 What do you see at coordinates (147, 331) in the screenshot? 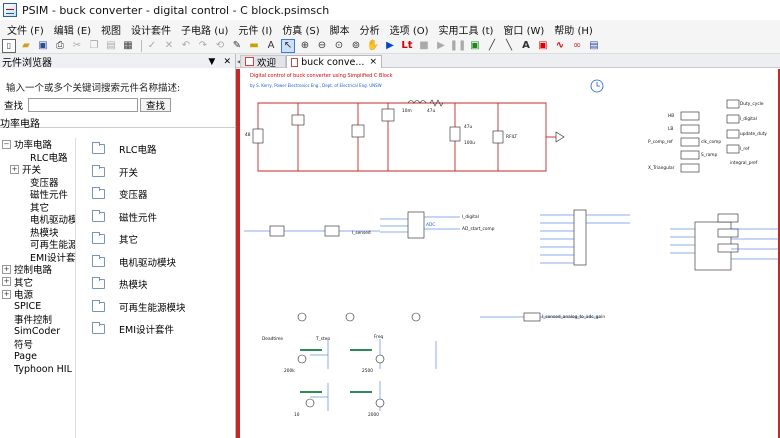
I see `library-folder-label: EMI设计套件` at bounding box center [147, 331].